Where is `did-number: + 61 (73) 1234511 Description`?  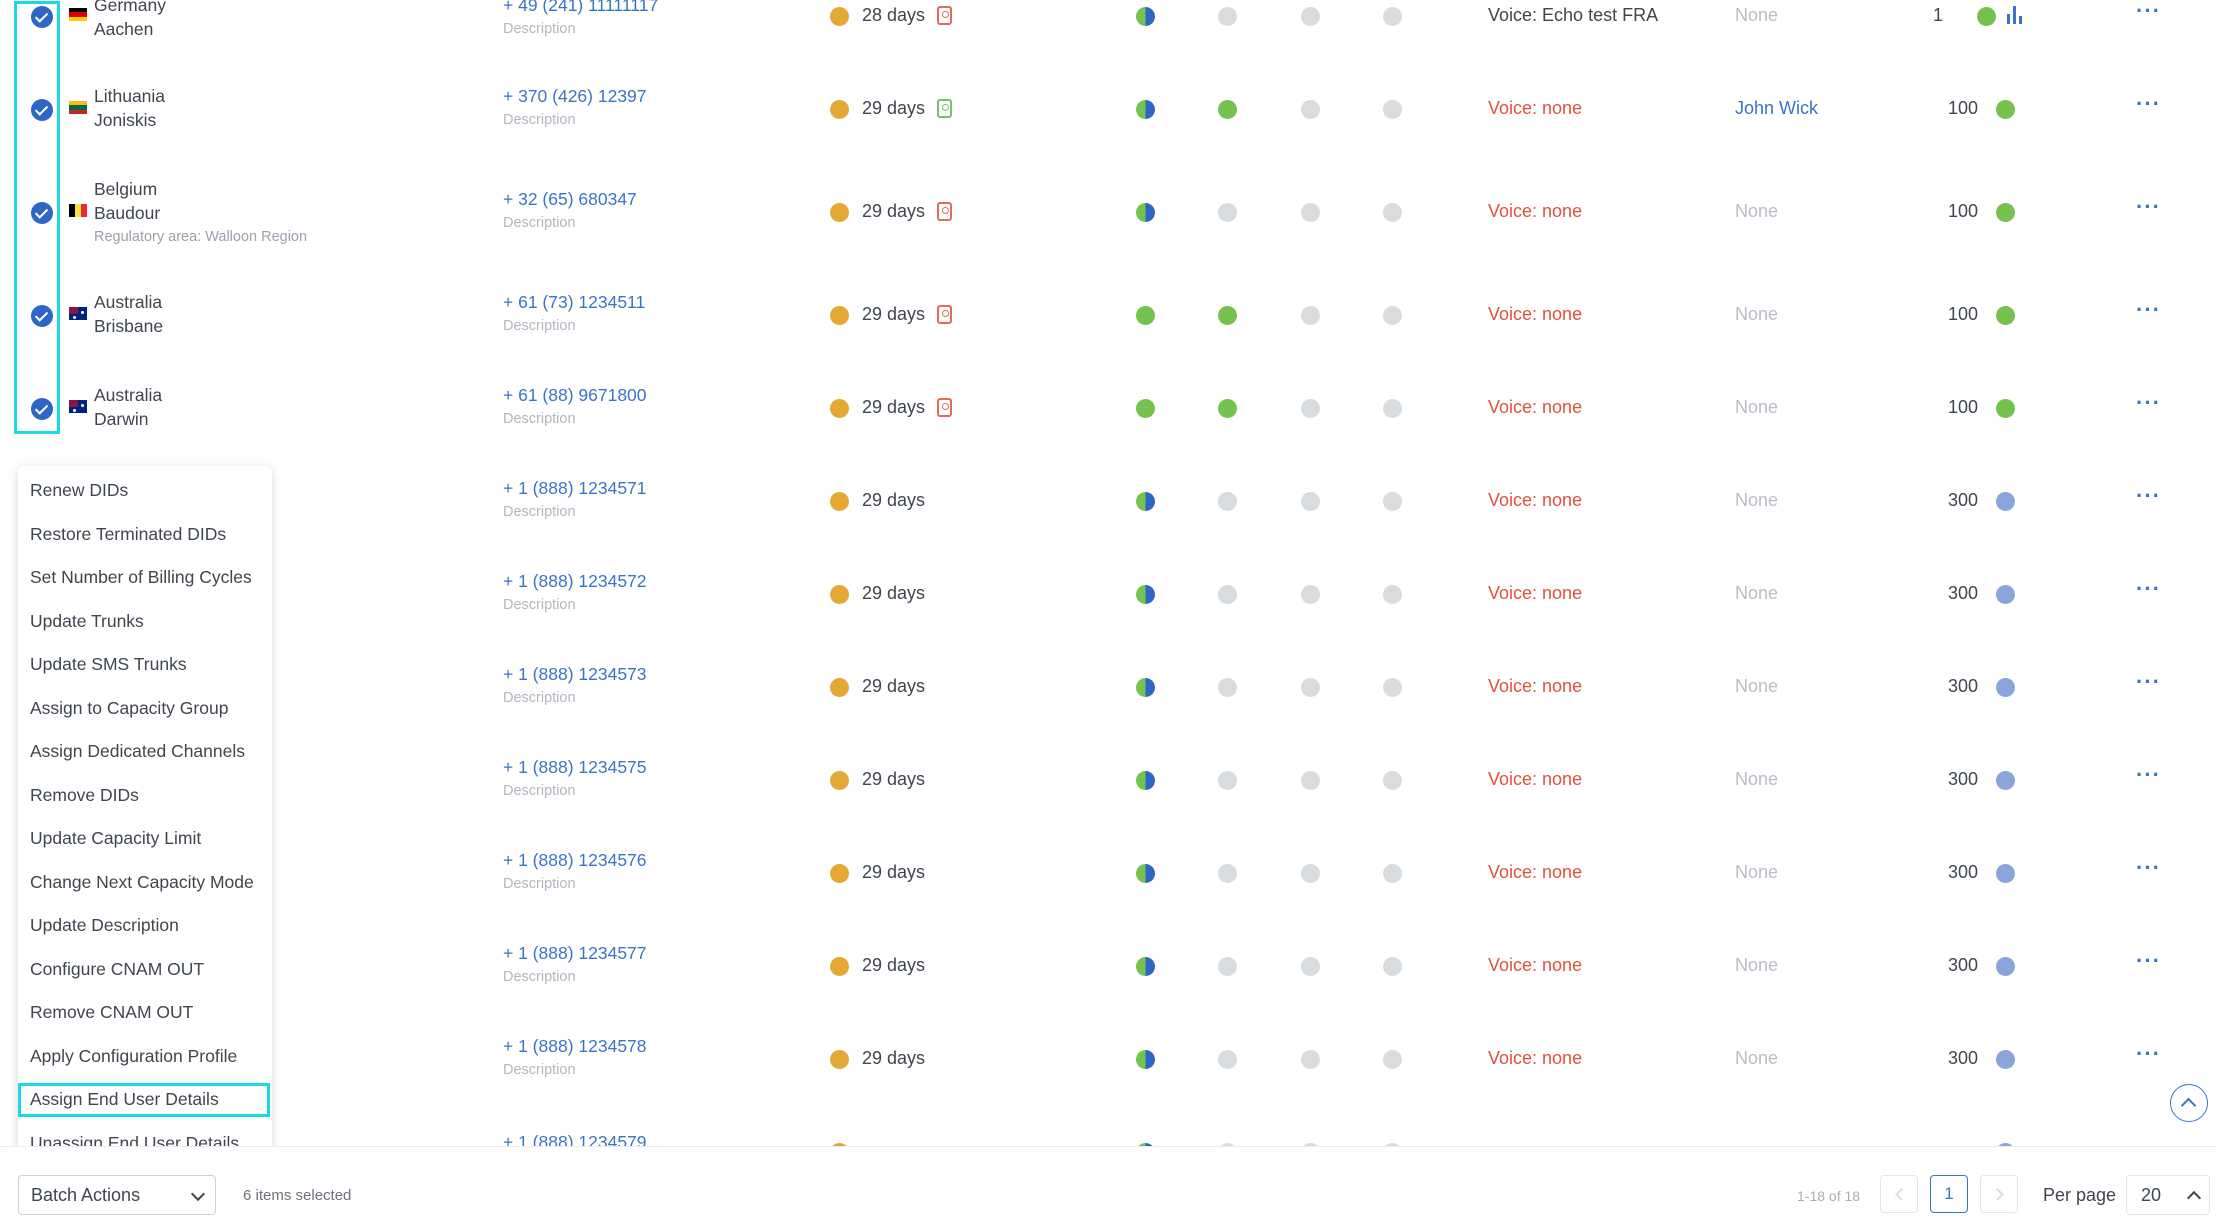 did-number: + 61 (73) 1234511 Description is located at coordinates (574, 314).